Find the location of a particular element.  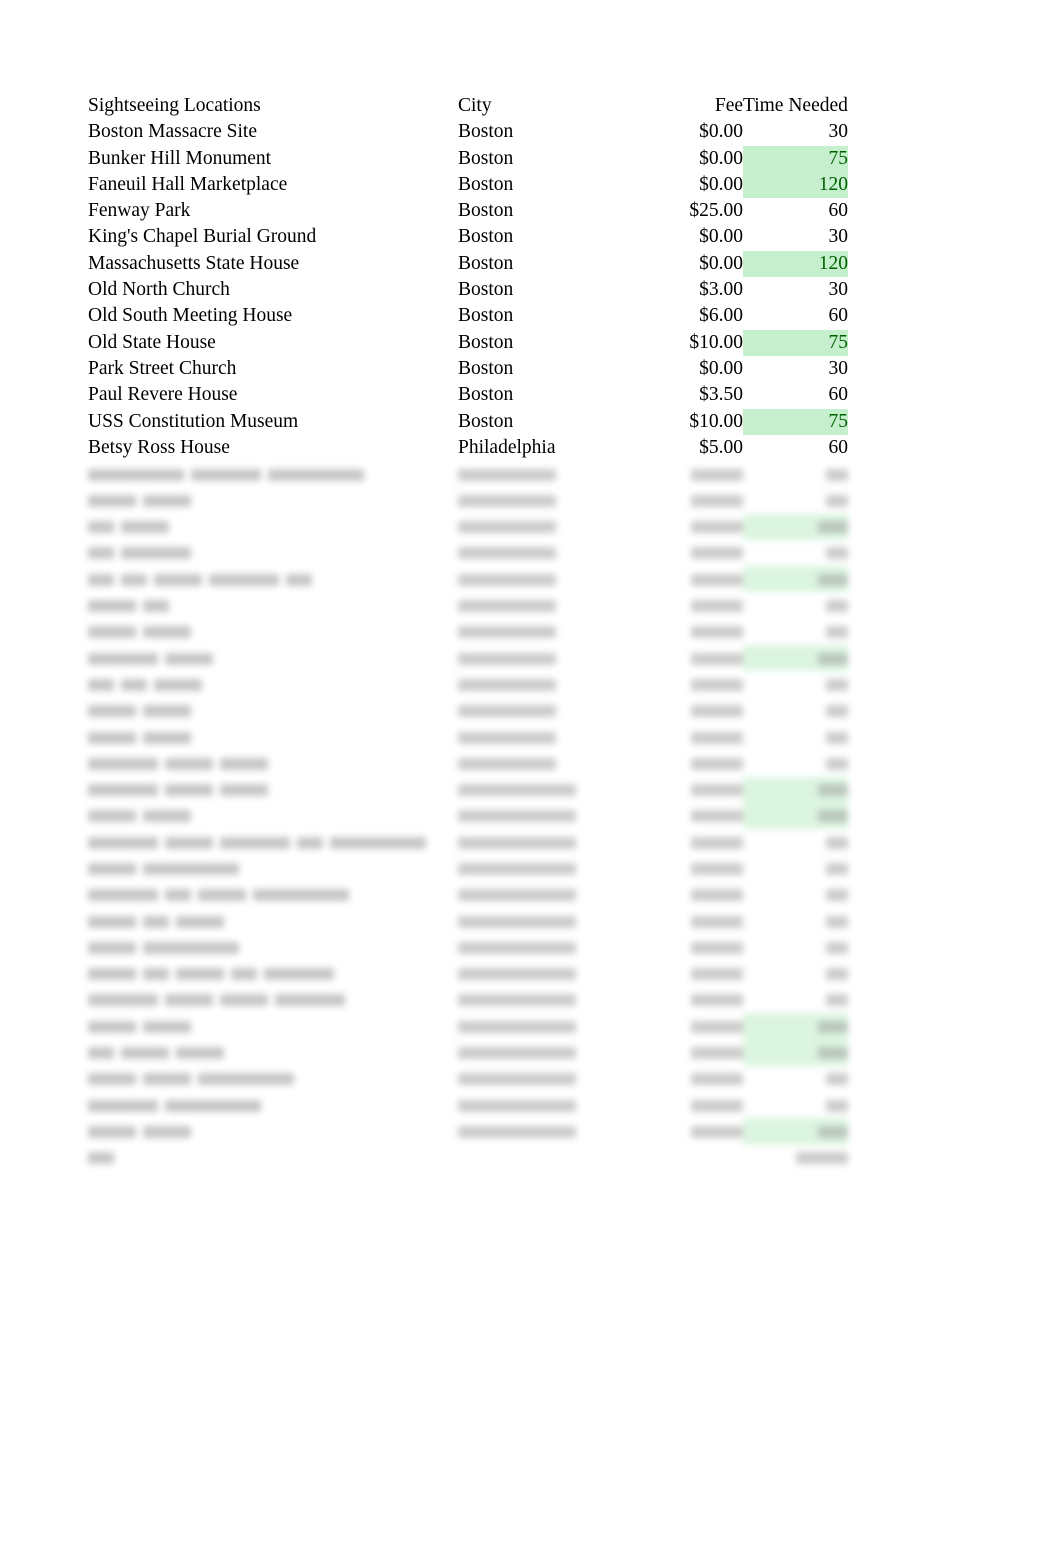

cell-location: Old South Meeting House is located at coordinates (190, 316).